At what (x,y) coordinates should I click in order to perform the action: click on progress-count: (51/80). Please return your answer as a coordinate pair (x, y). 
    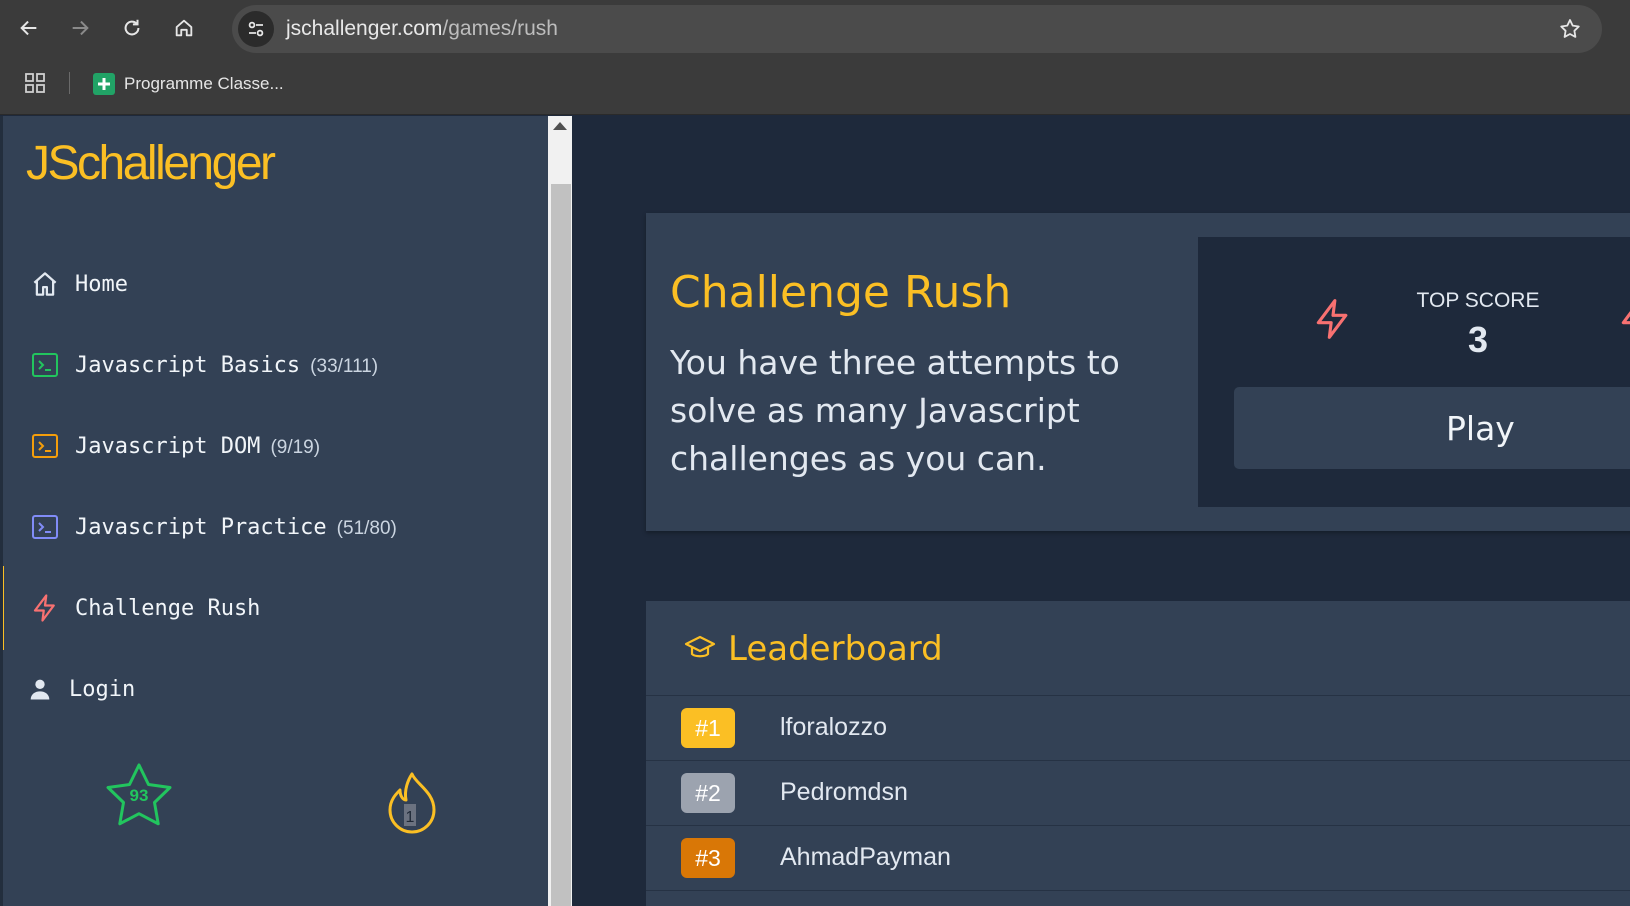
    Looking at the image, I should click on (366, 528).